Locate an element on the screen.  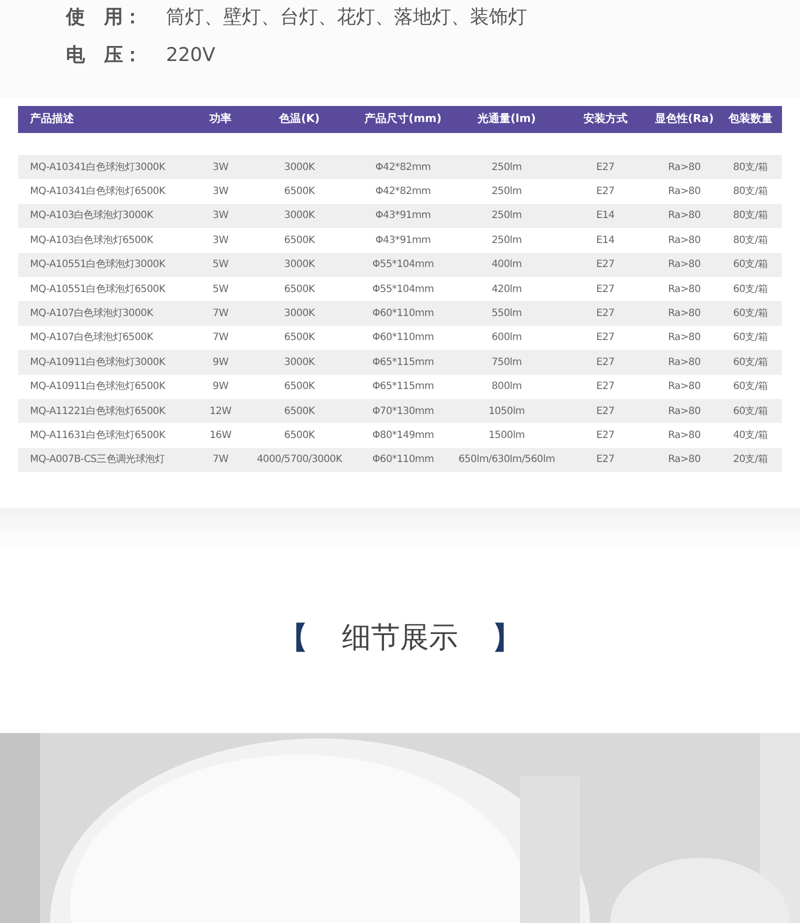
table-cell-text: 650lm/630lm/560lm is located at coordinates (506, 460).